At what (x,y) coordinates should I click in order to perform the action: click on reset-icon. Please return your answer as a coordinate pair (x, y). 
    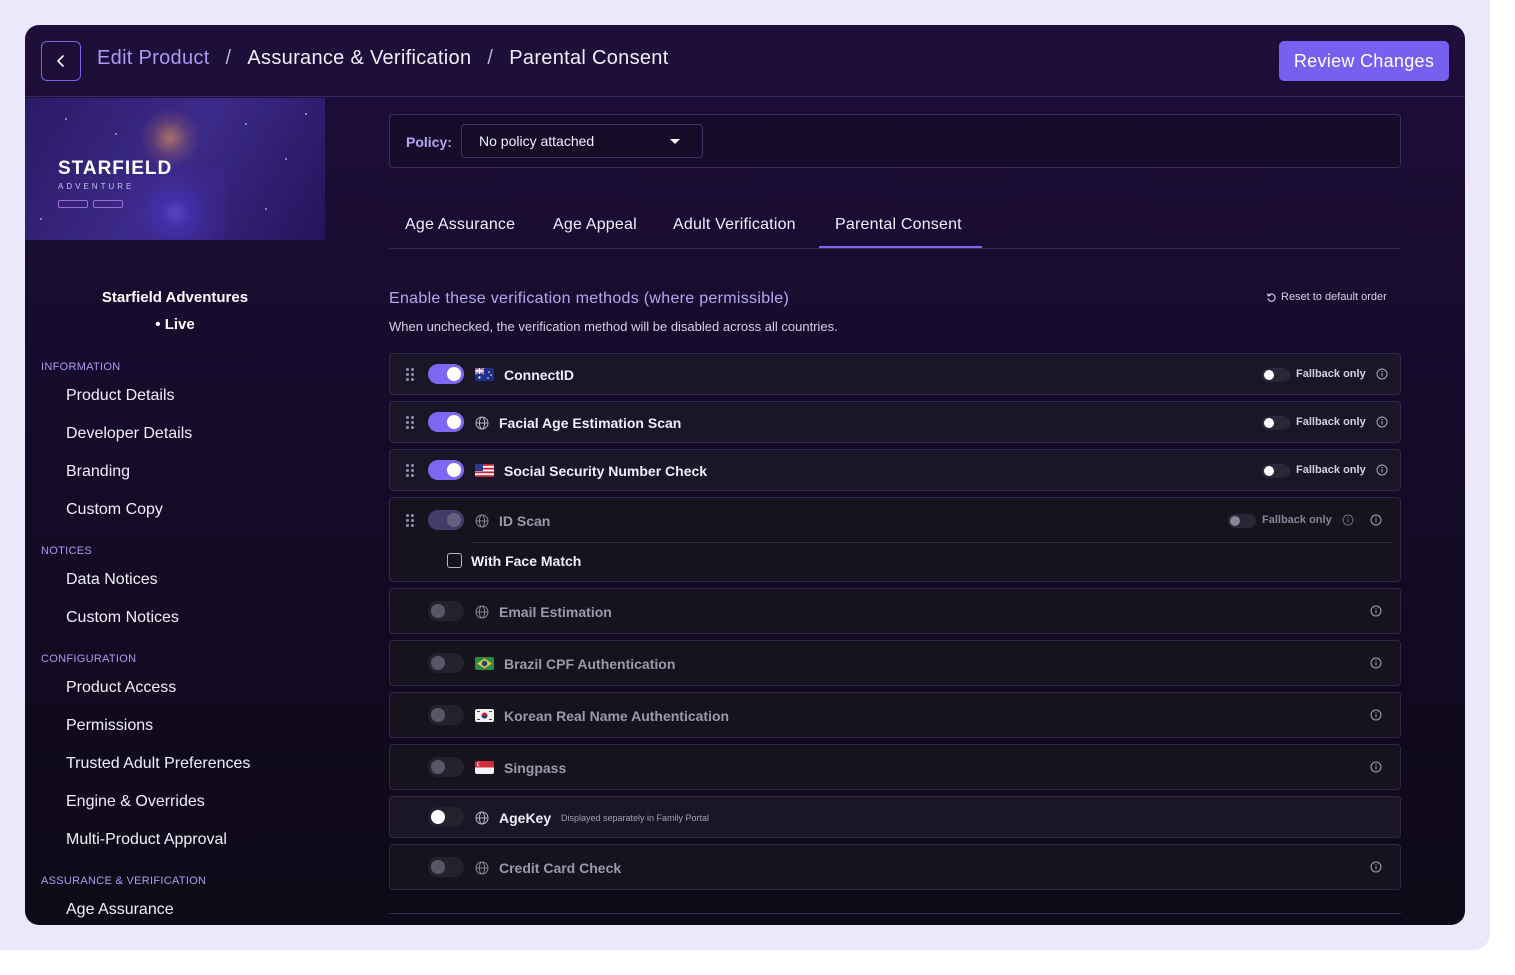
    Looking at the image, I should click on (1271, 297).